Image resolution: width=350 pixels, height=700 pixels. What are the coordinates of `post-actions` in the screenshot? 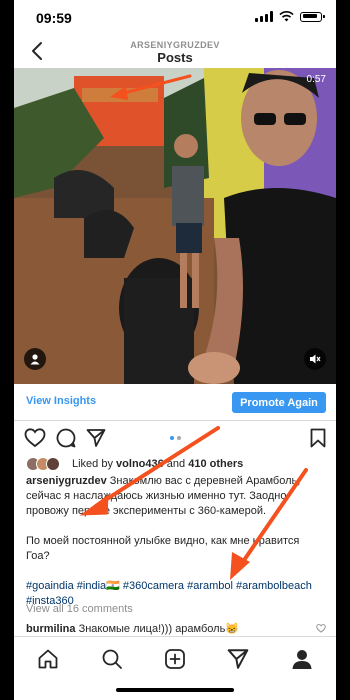 It's located at (175, 438).